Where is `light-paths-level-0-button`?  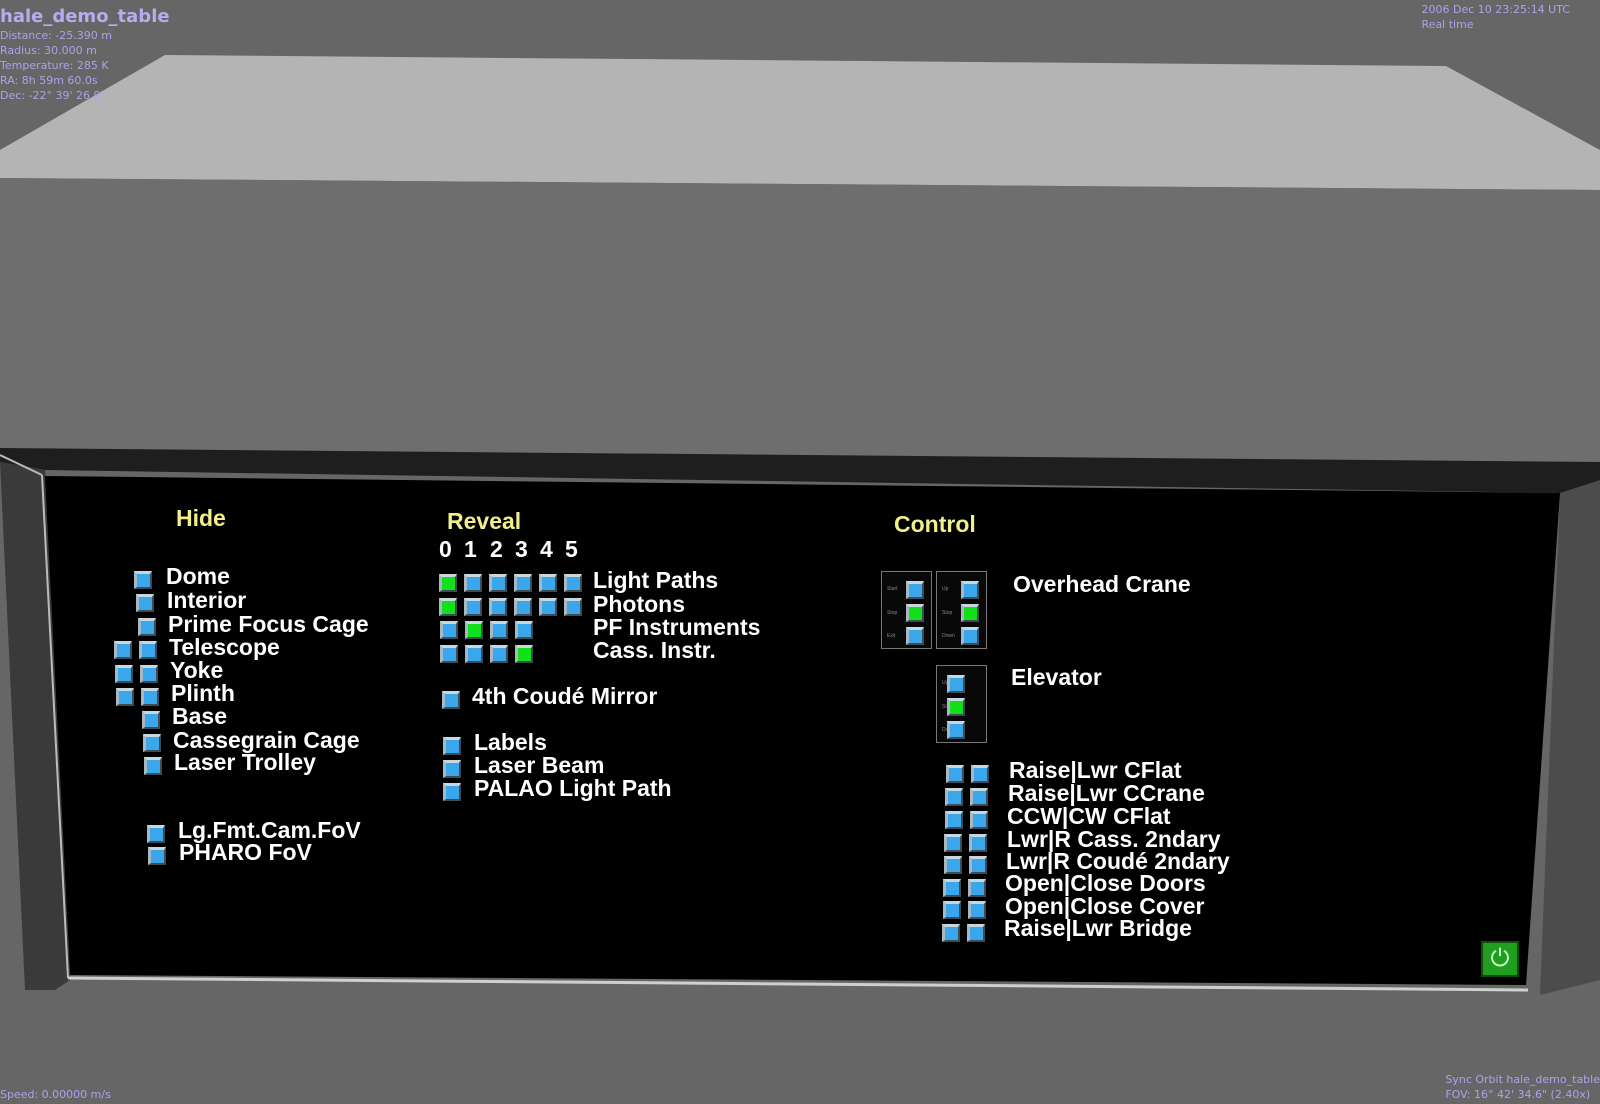 light-paths-level-0-button is located at coordinates (448, 583).